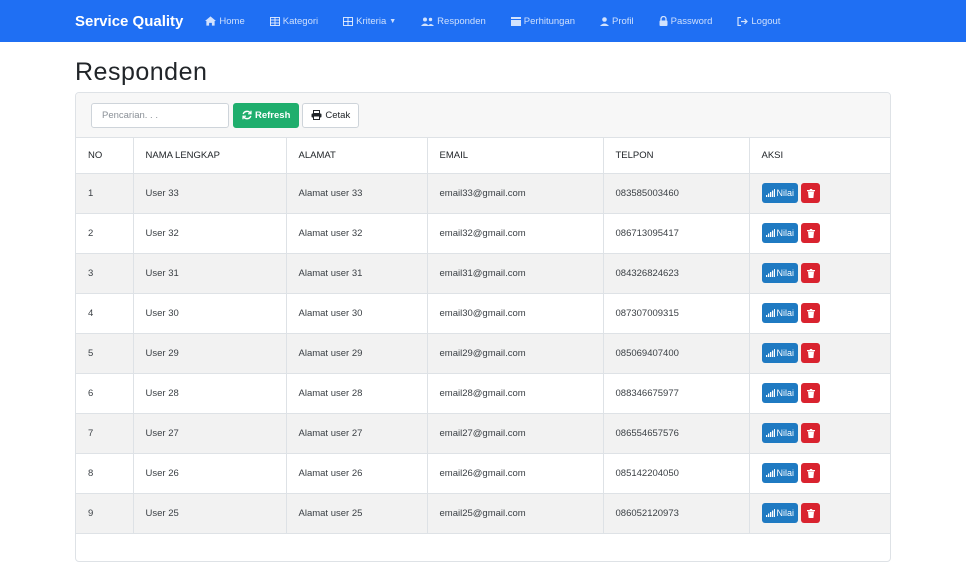 Image resolution: width=966 pixels, height=562 pixels. Describe the element at coordinates (515, 273) in the screenshot. I see `cell-email: email31@gmail.com` at that location.